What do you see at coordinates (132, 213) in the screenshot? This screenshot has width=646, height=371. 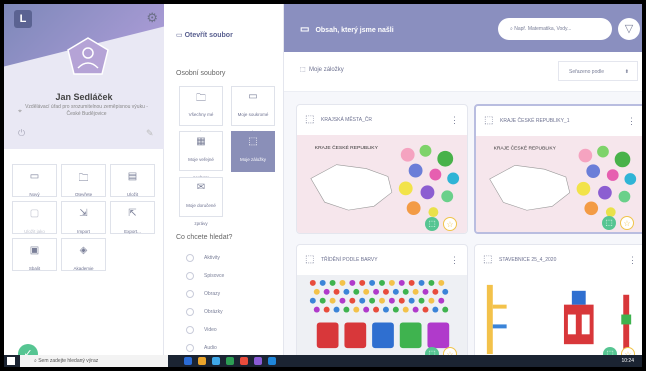 I see `export-icon: ⇱` at bounding box center [132, 213].